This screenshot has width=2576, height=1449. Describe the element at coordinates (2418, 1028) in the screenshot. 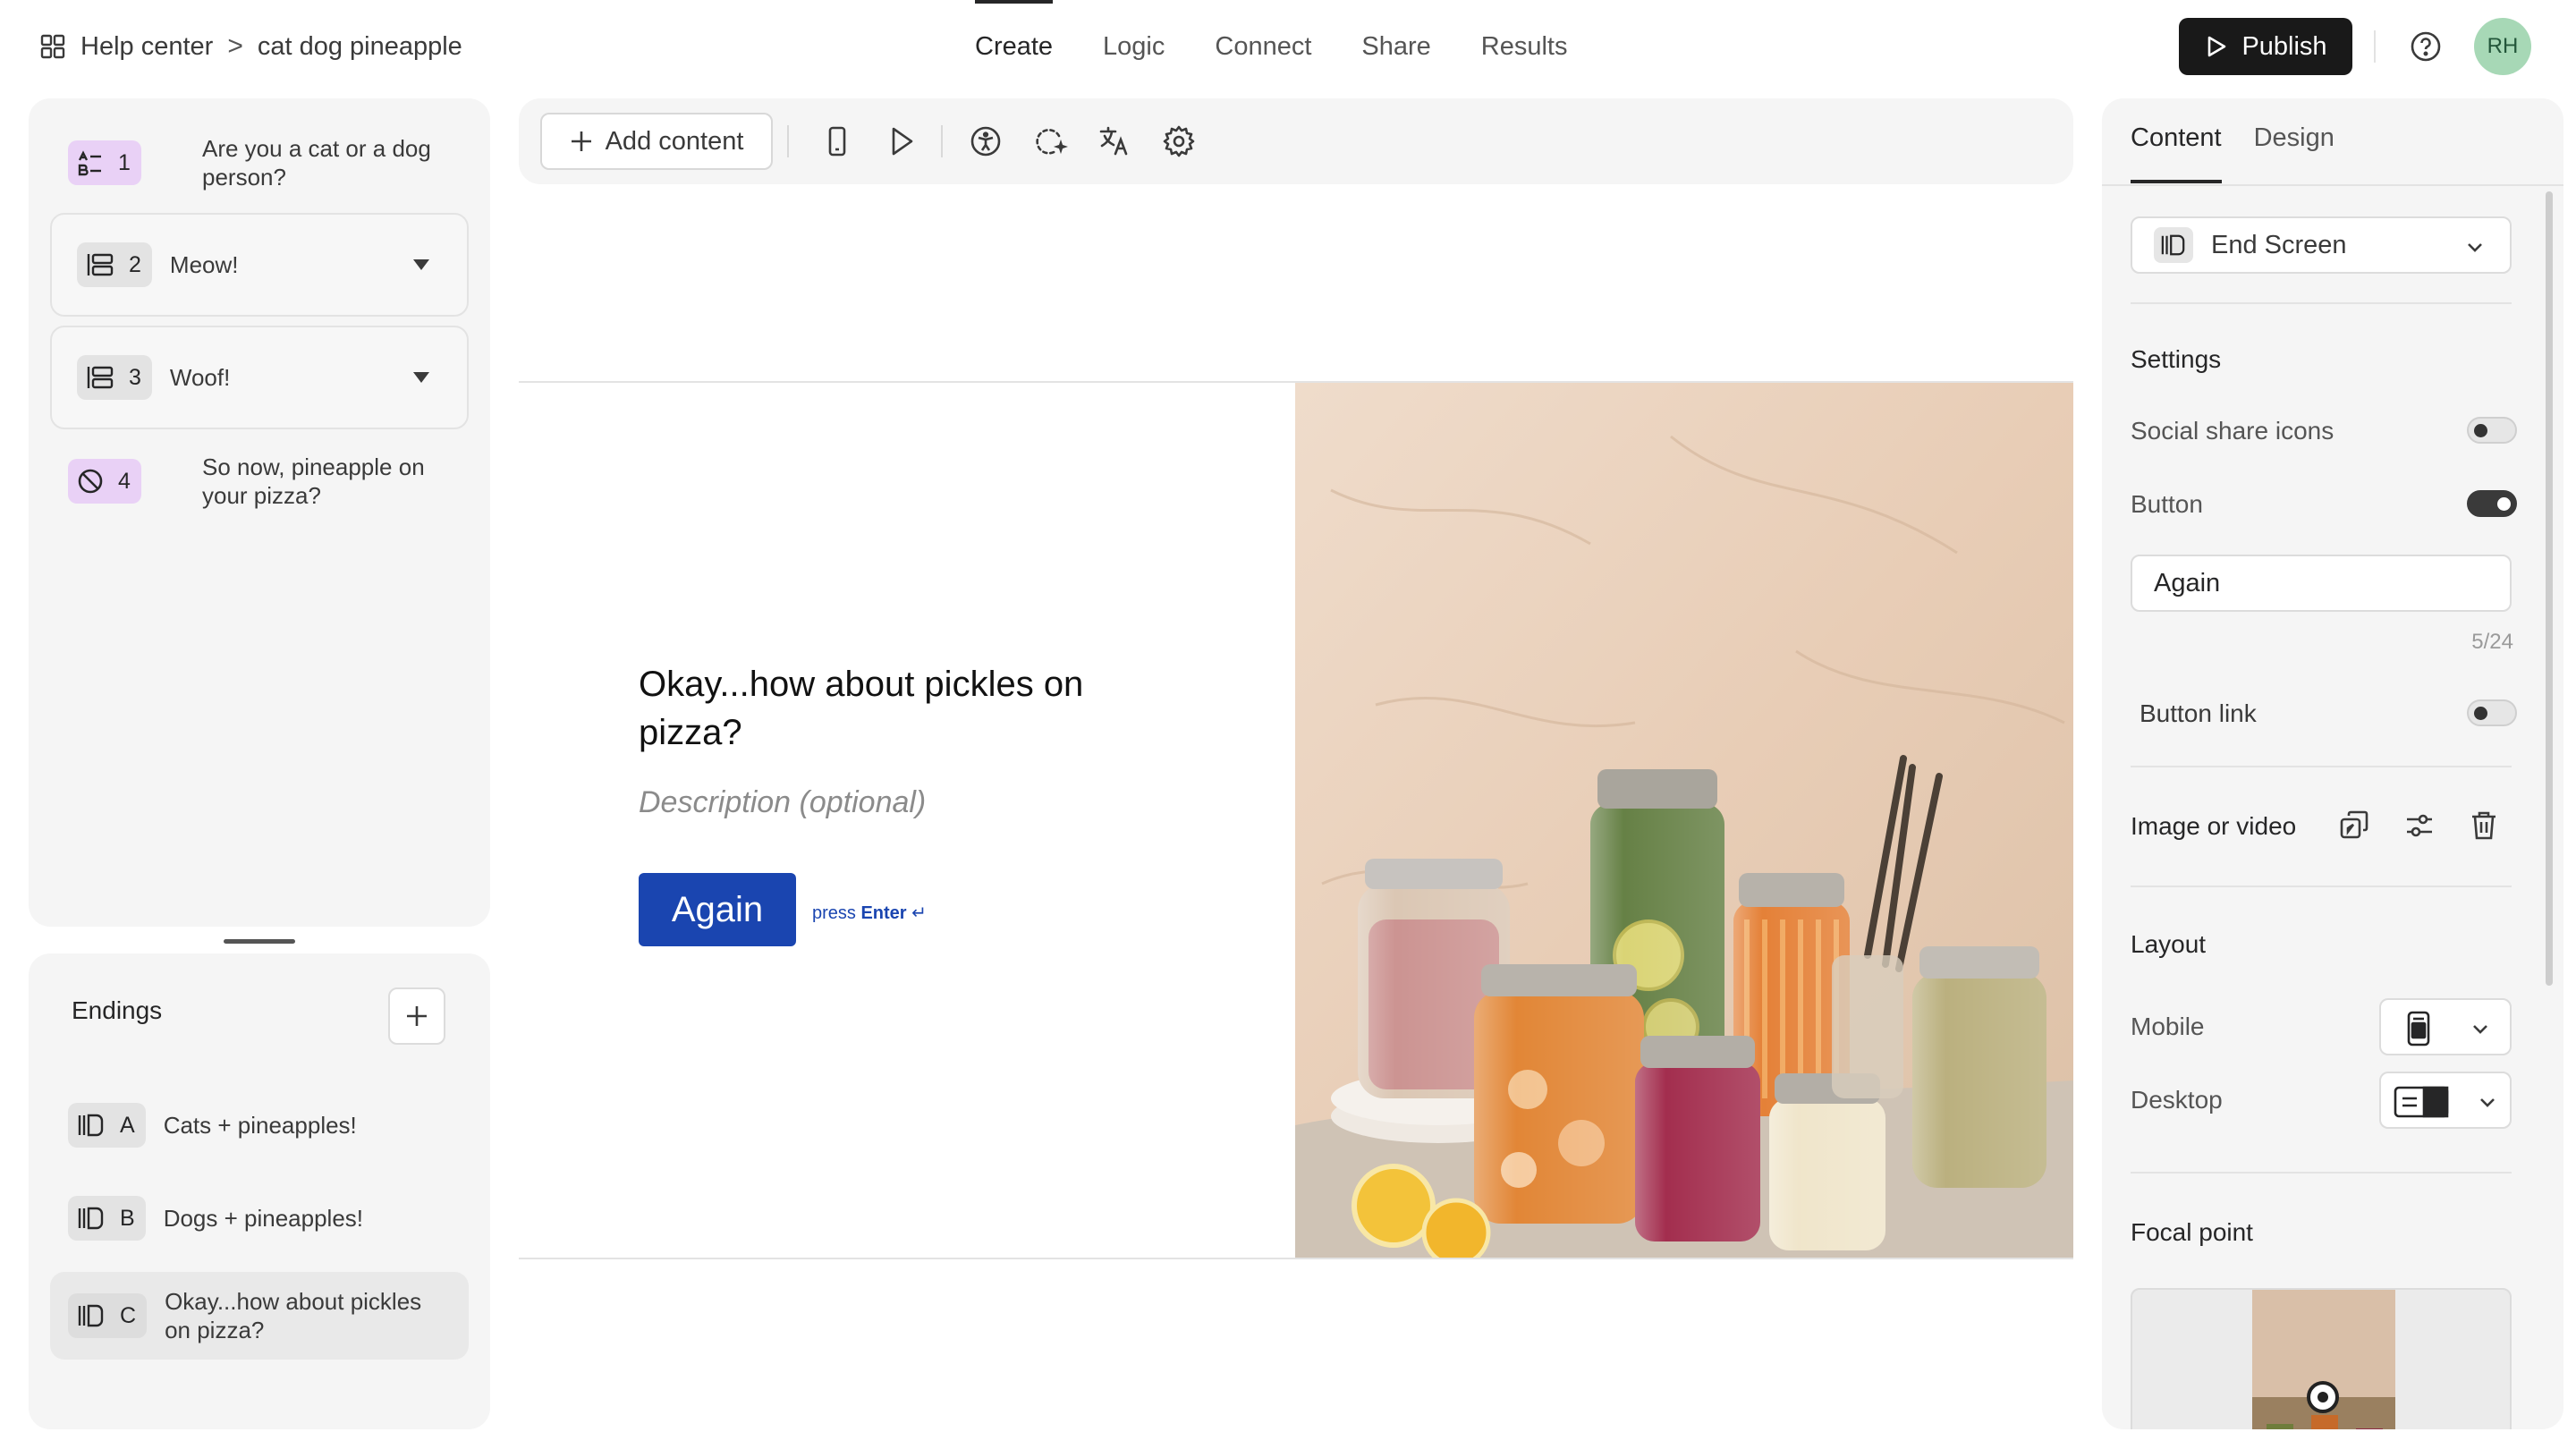

I see `mobile-layout-icon` at that location.